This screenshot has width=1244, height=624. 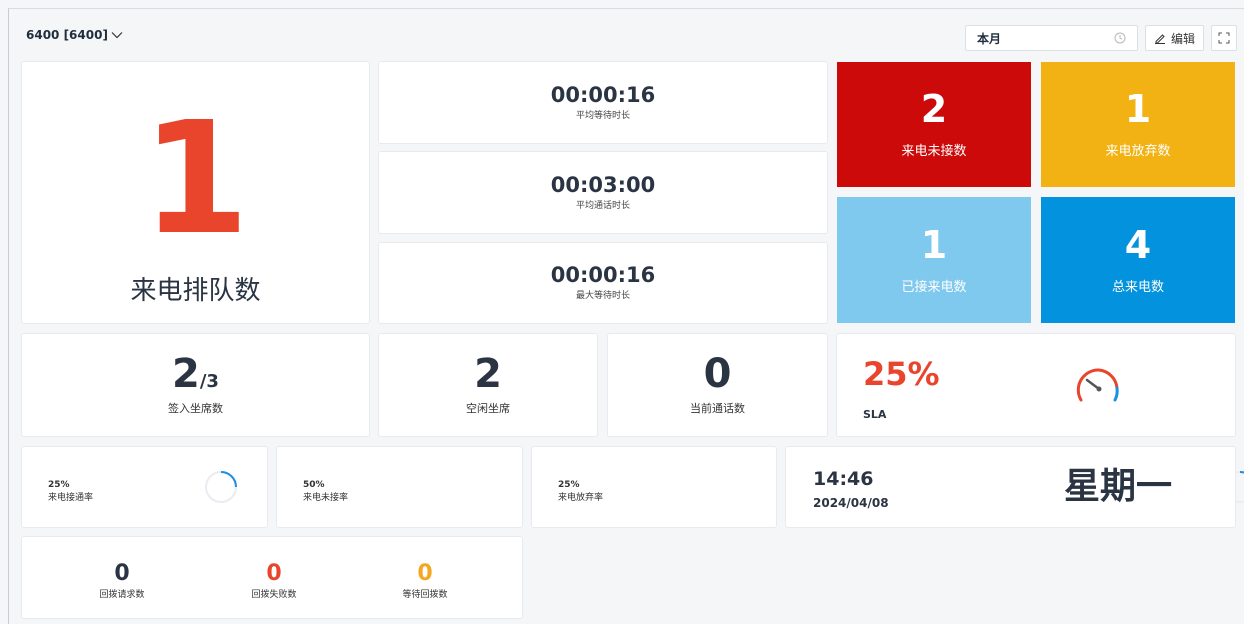 I want to click on clock-card: 14:46 2024/04/08 星期一, so click(x=1010, y=487).